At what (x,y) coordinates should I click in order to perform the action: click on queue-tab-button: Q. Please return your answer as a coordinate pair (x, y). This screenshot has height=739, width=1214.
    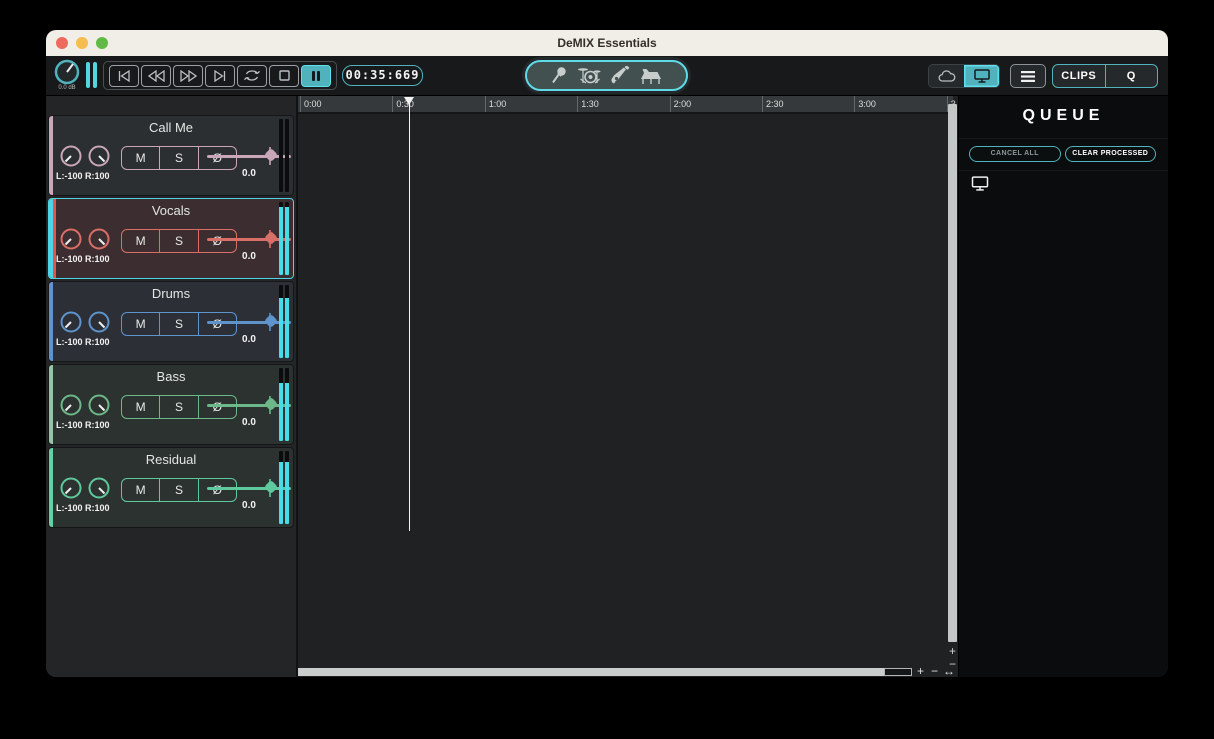
    Looking at the image, I should click on (1131, 76).